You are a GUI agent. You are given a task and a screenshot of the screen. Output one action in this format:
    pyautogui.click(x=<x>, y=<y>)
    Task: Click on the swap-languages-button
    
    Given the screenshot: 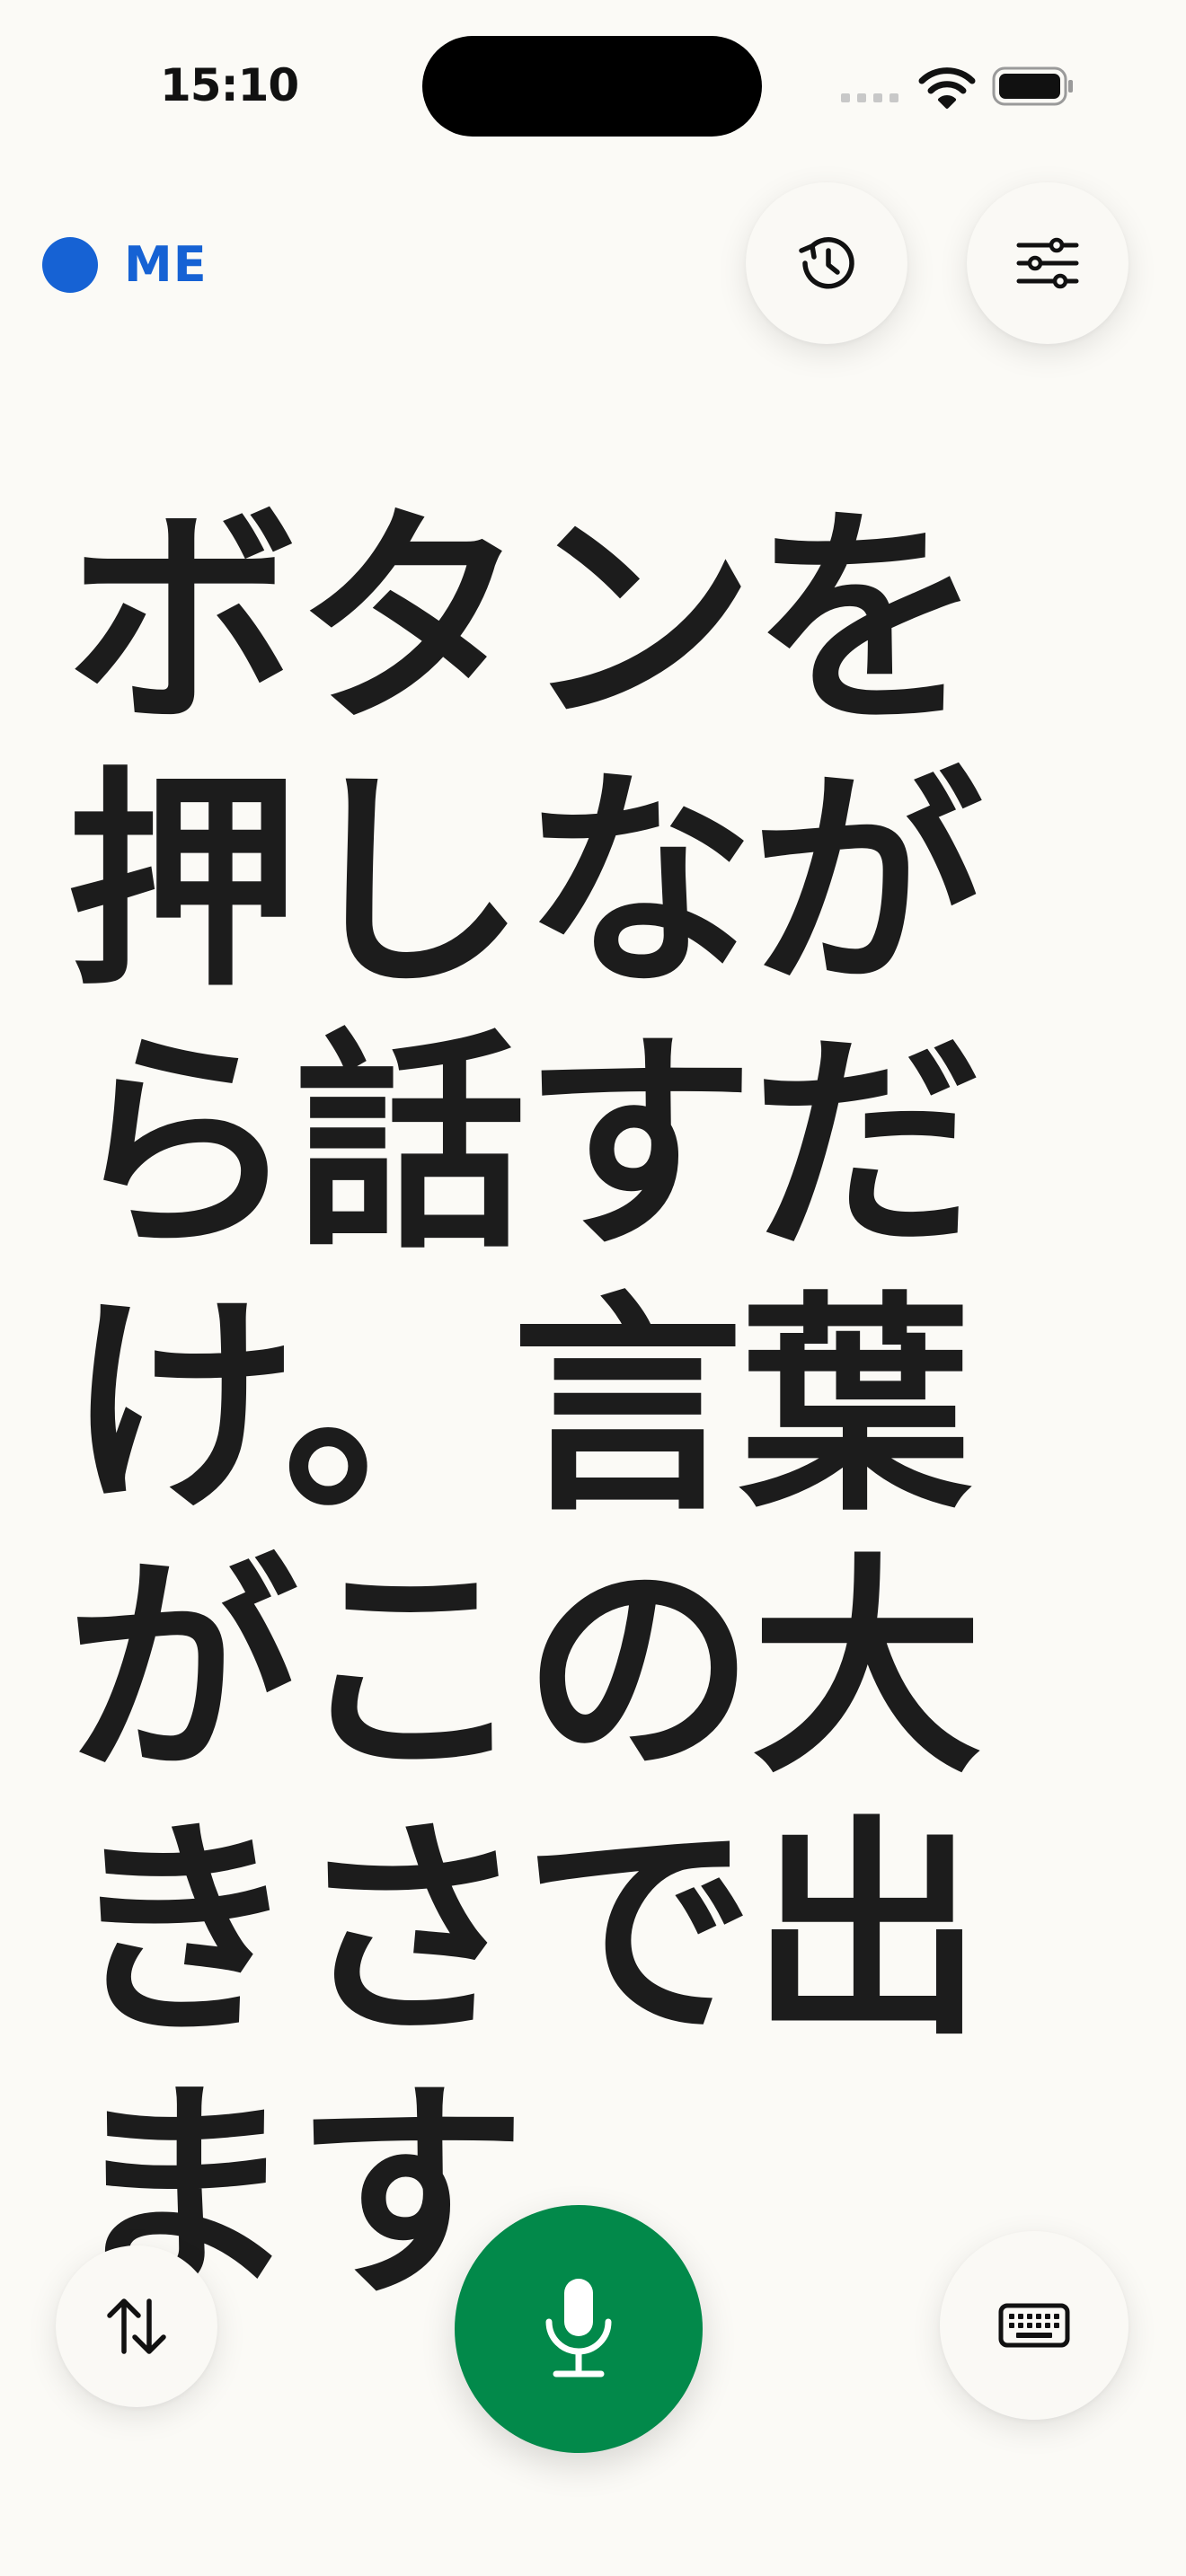 What is the action you would take?
    pyautogui.click(x=136, y=2326)
    